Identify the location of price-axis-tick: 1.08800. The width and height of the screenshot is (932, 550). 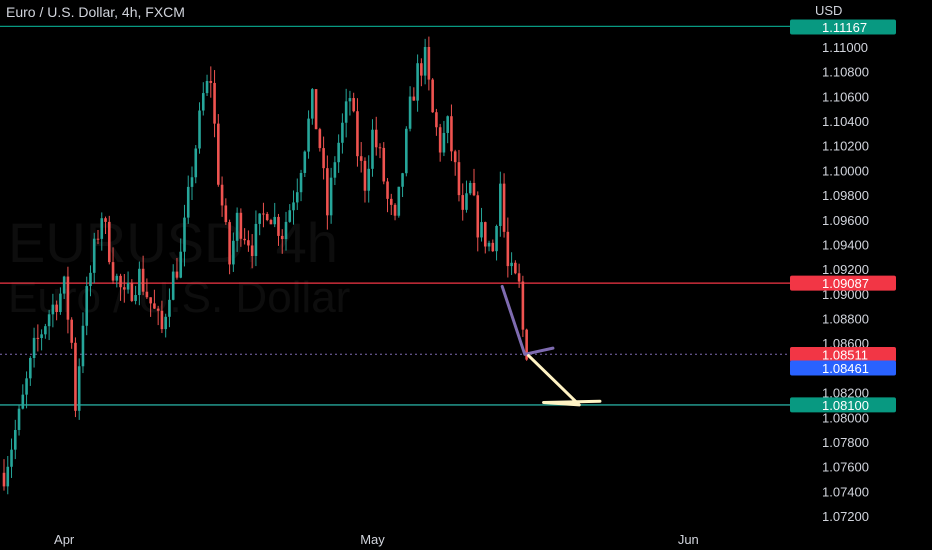
(845, 319).